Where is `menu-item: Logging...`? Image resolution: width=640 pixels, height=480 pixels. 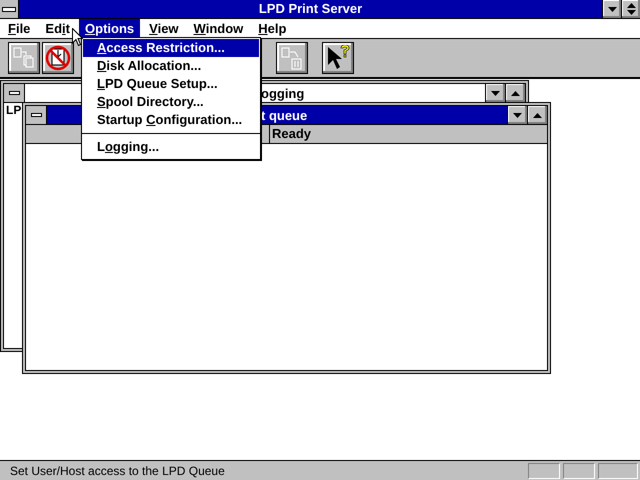 menu-item: Logging... is located at coordinates (171, 147).